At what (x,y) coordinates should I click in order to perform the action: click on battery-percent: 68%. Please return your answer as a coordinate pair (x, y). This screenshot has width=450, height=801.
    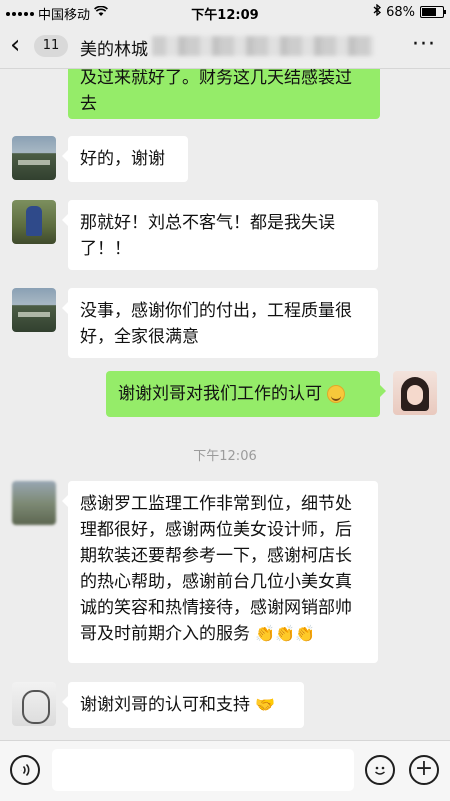
    Looking at the image, I should click on (400, 12).